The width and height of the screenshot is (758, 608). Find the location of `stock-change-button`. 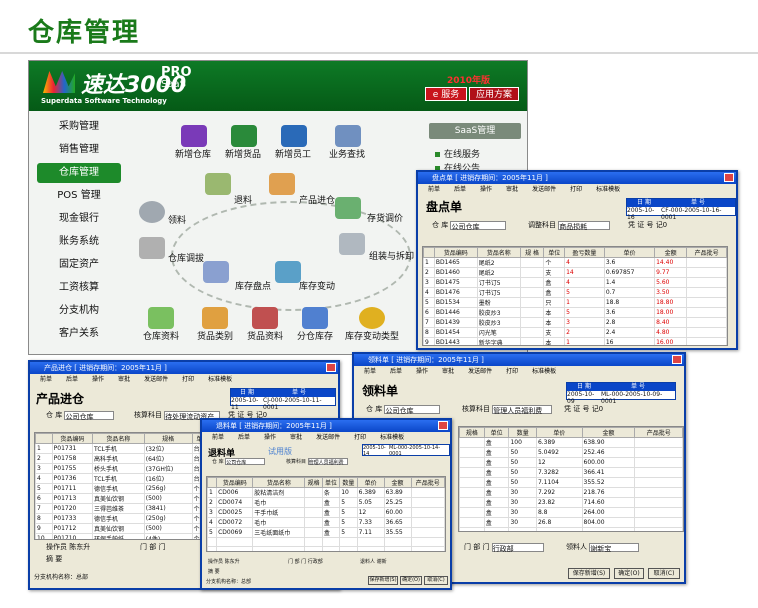

stock-change-button is located at coordinates (288, 272).